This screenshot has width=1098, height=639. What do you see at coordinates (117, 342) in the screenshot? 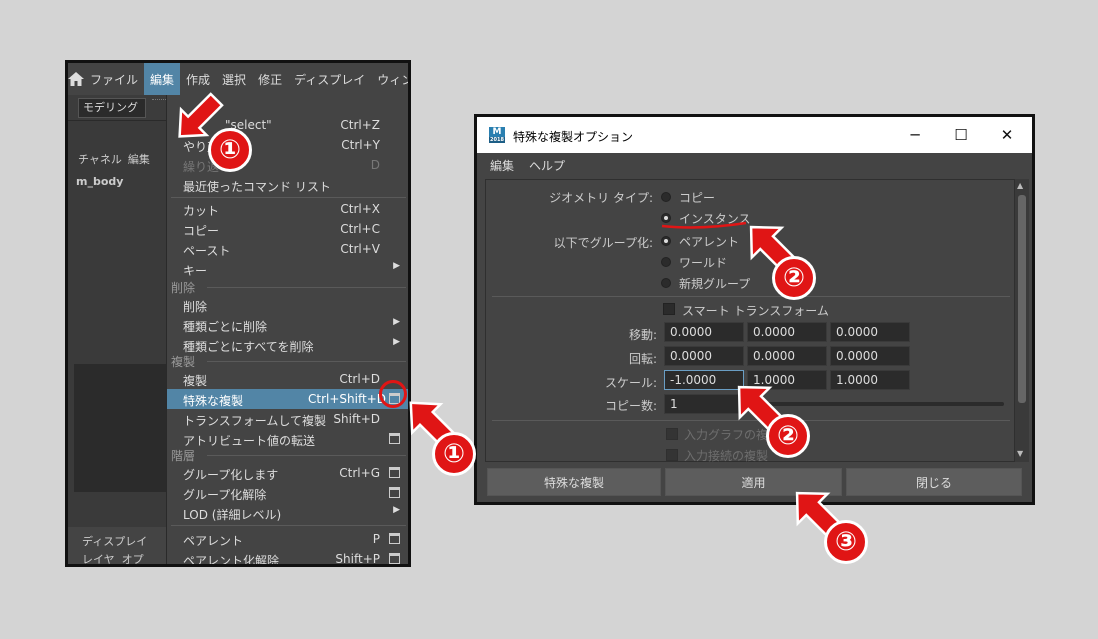
I see `channel-box-panel: チャネル 編集 m_body ディスプレイ レイヤ オプ` at bounding box center [117, 342].